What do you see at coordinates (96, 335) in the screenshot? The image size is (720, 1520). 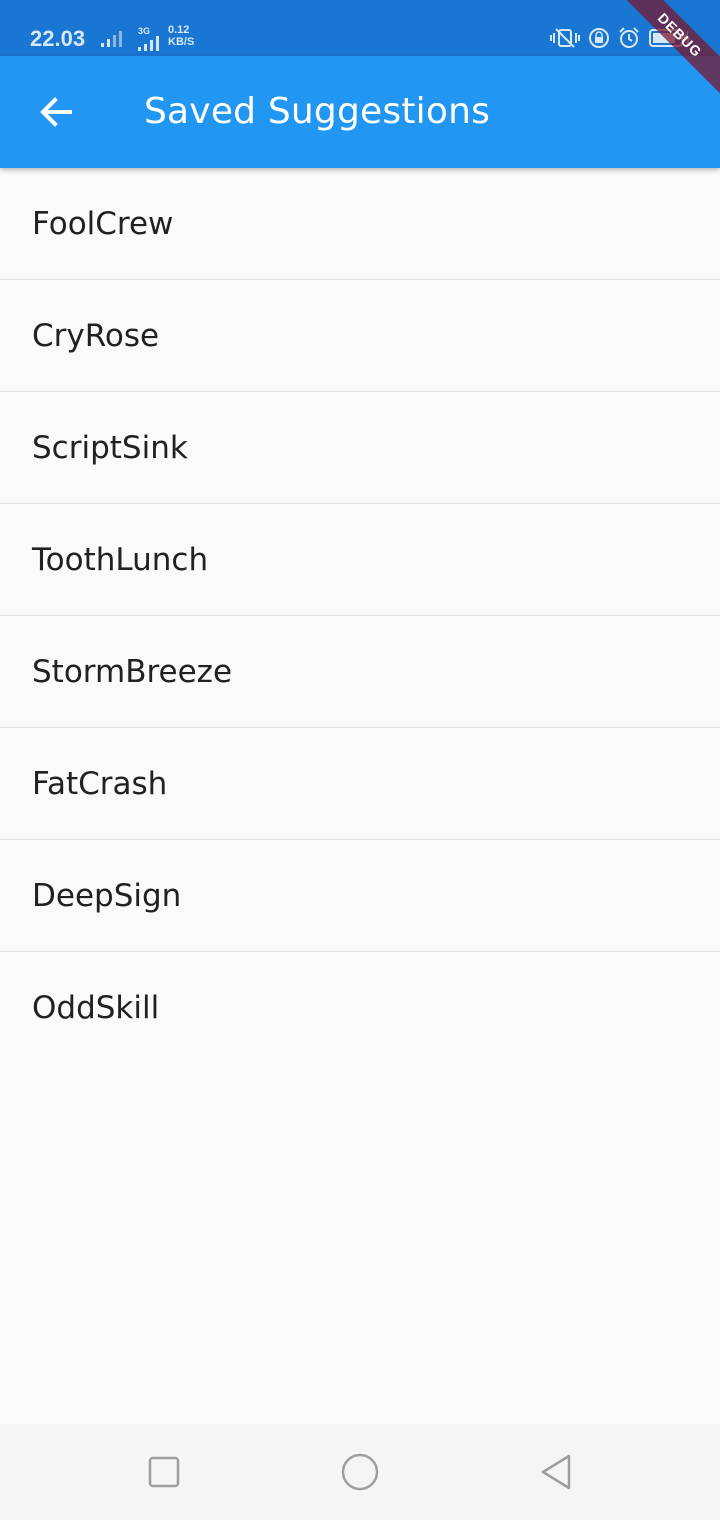 I see `list-item-label: CryRose` at bounding box center [96, 335].